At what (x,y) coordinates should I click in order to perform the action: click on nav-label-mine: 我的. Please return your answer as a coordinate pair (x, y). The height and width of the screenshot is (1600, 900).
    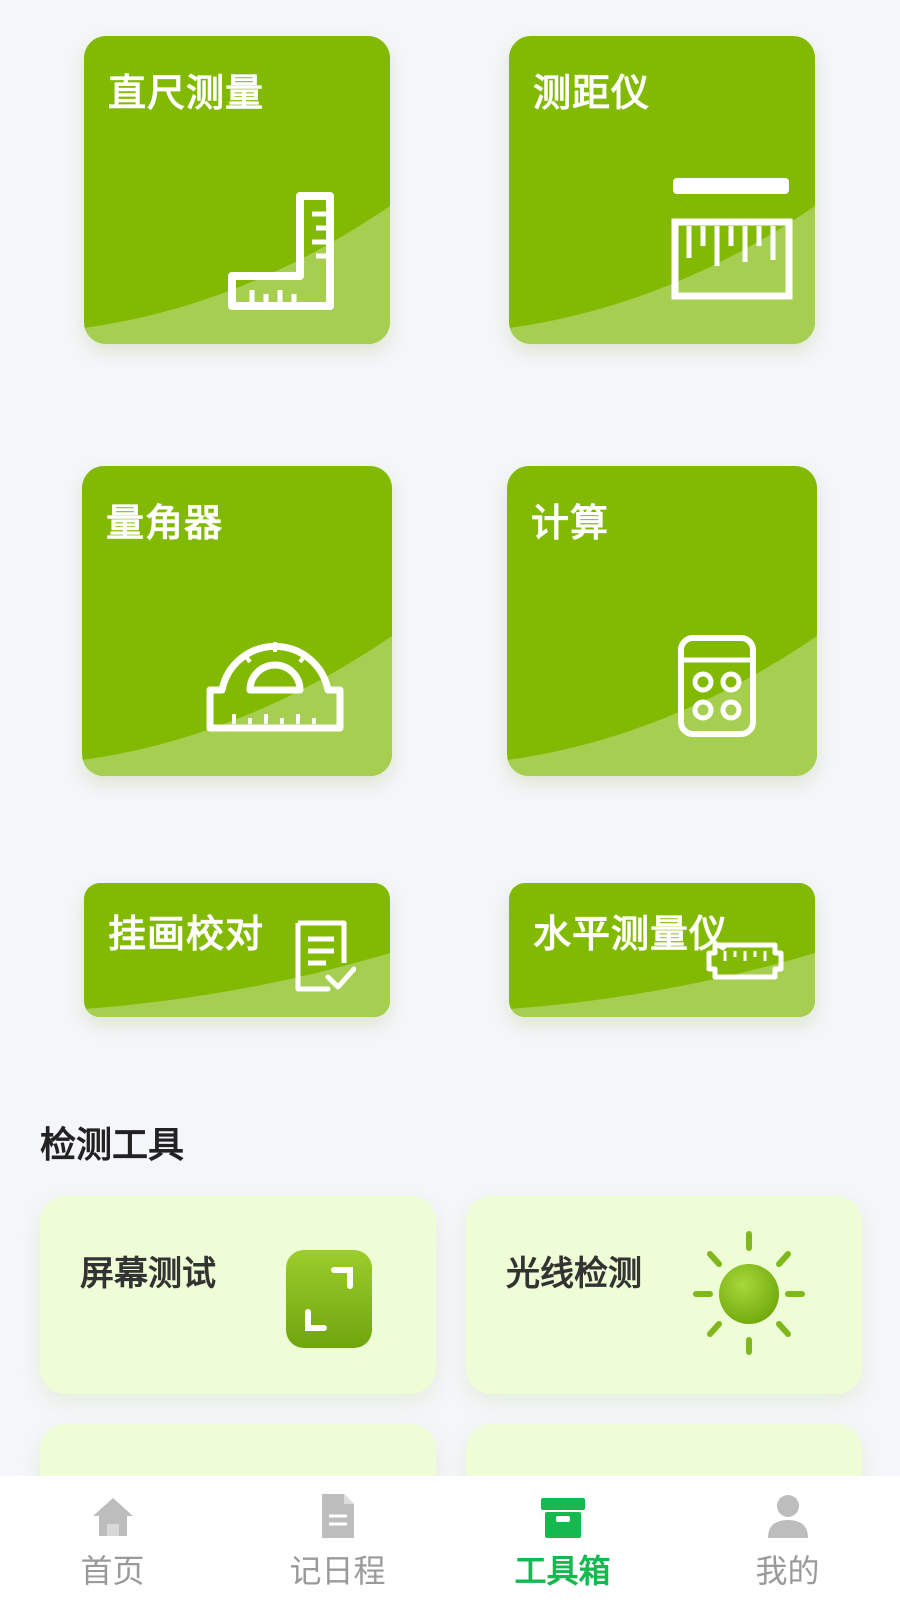
    Looking at the image, I should click on (787, 1571).